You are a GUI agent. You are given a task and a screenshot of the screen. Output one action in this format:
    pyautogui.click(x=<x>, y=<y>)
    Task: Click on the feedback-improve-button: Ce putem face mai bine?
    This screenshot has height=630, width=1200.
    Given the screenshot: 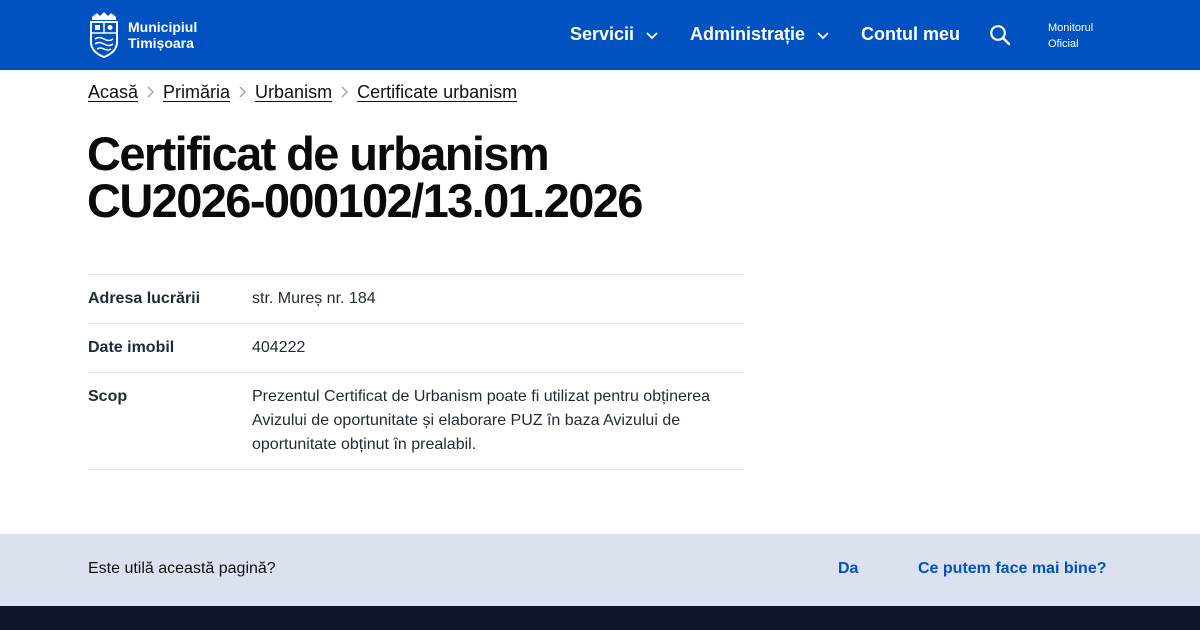 What is the action you would take?
    pyautogui.click(x=1012, y=569)
    